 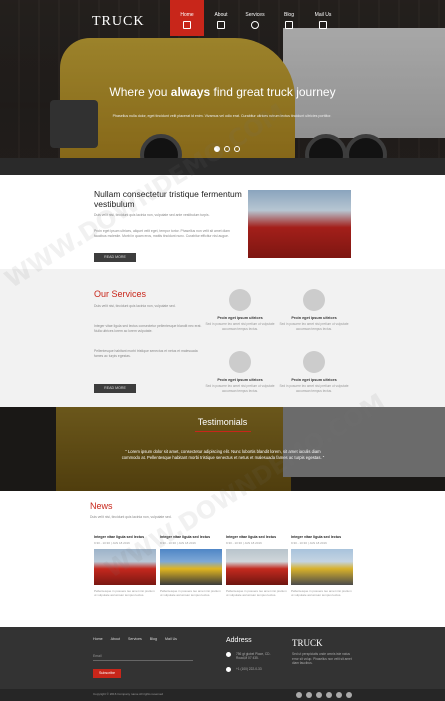 I want to click on nav-label: About, so click(x=221, y=15).